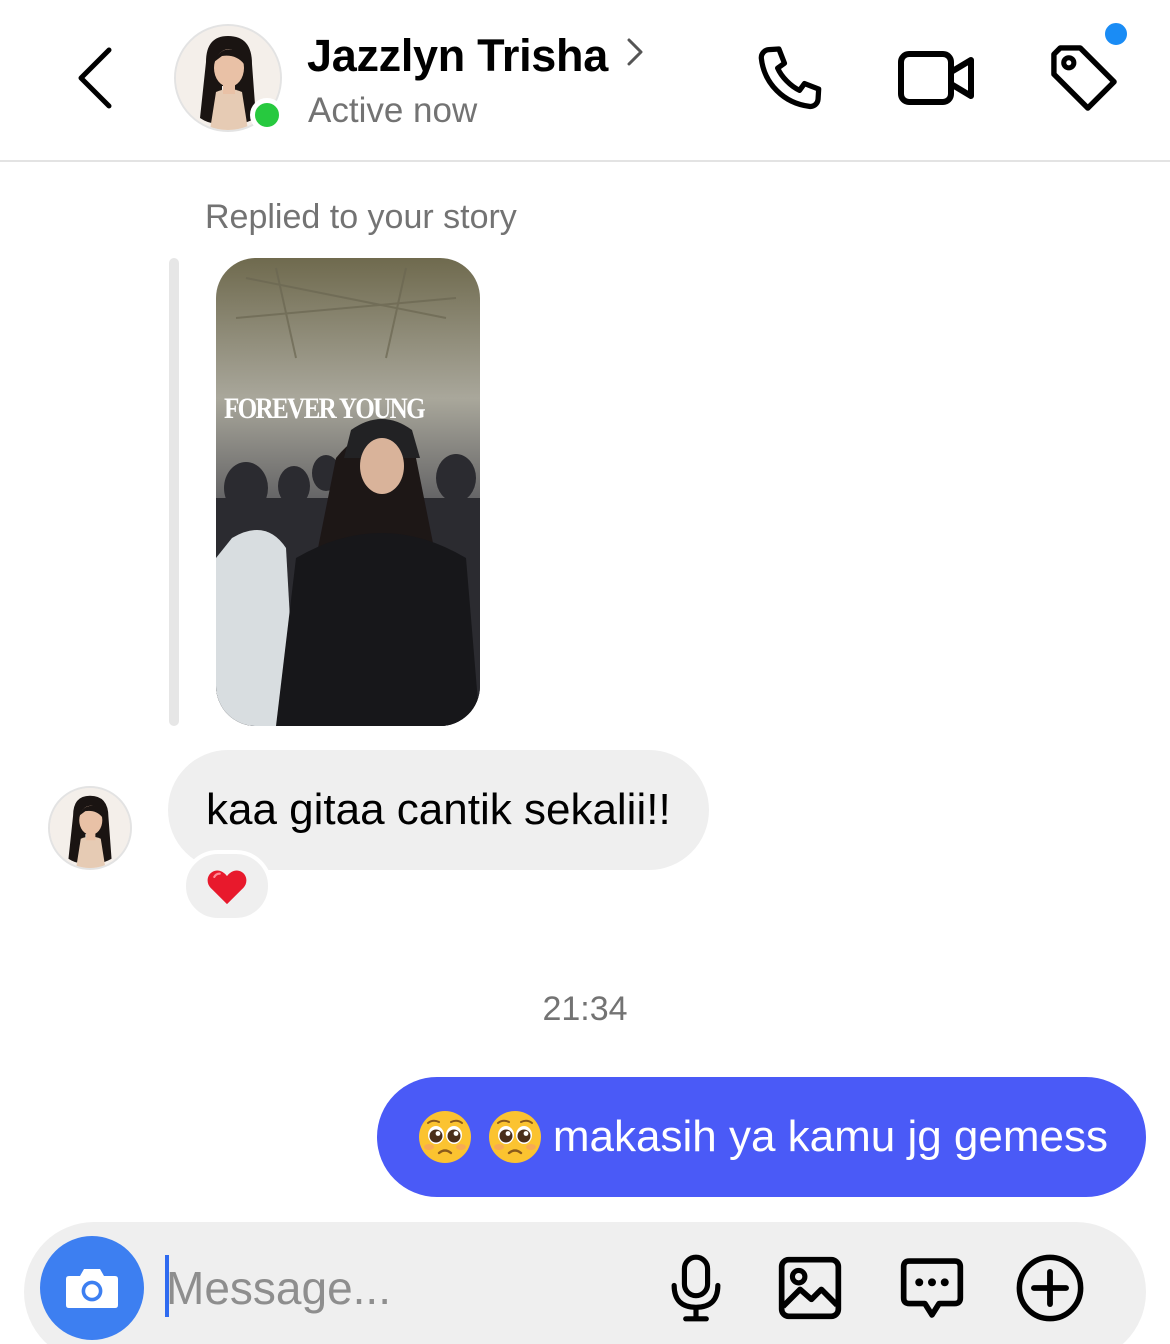  I want to click on outgoing-message-bubble: makasih ya kamu jg gemess, so click(761, 1137).